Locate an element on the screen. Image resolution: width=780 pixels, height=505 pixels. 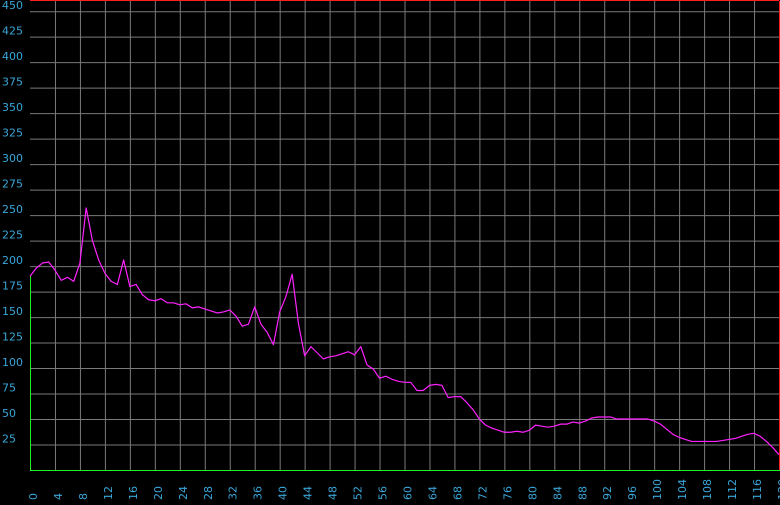
y-tick-label: 425 is located at coordinates (12, 31).